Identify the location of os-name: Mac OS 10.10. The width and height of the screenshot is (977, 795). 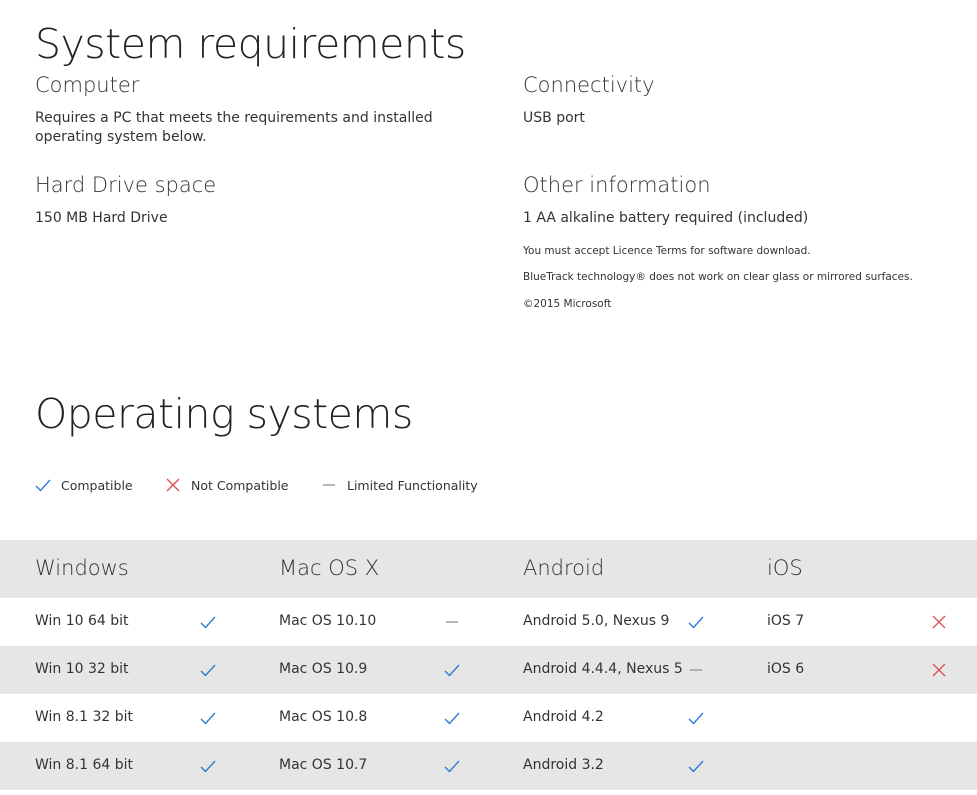
(328, 621).